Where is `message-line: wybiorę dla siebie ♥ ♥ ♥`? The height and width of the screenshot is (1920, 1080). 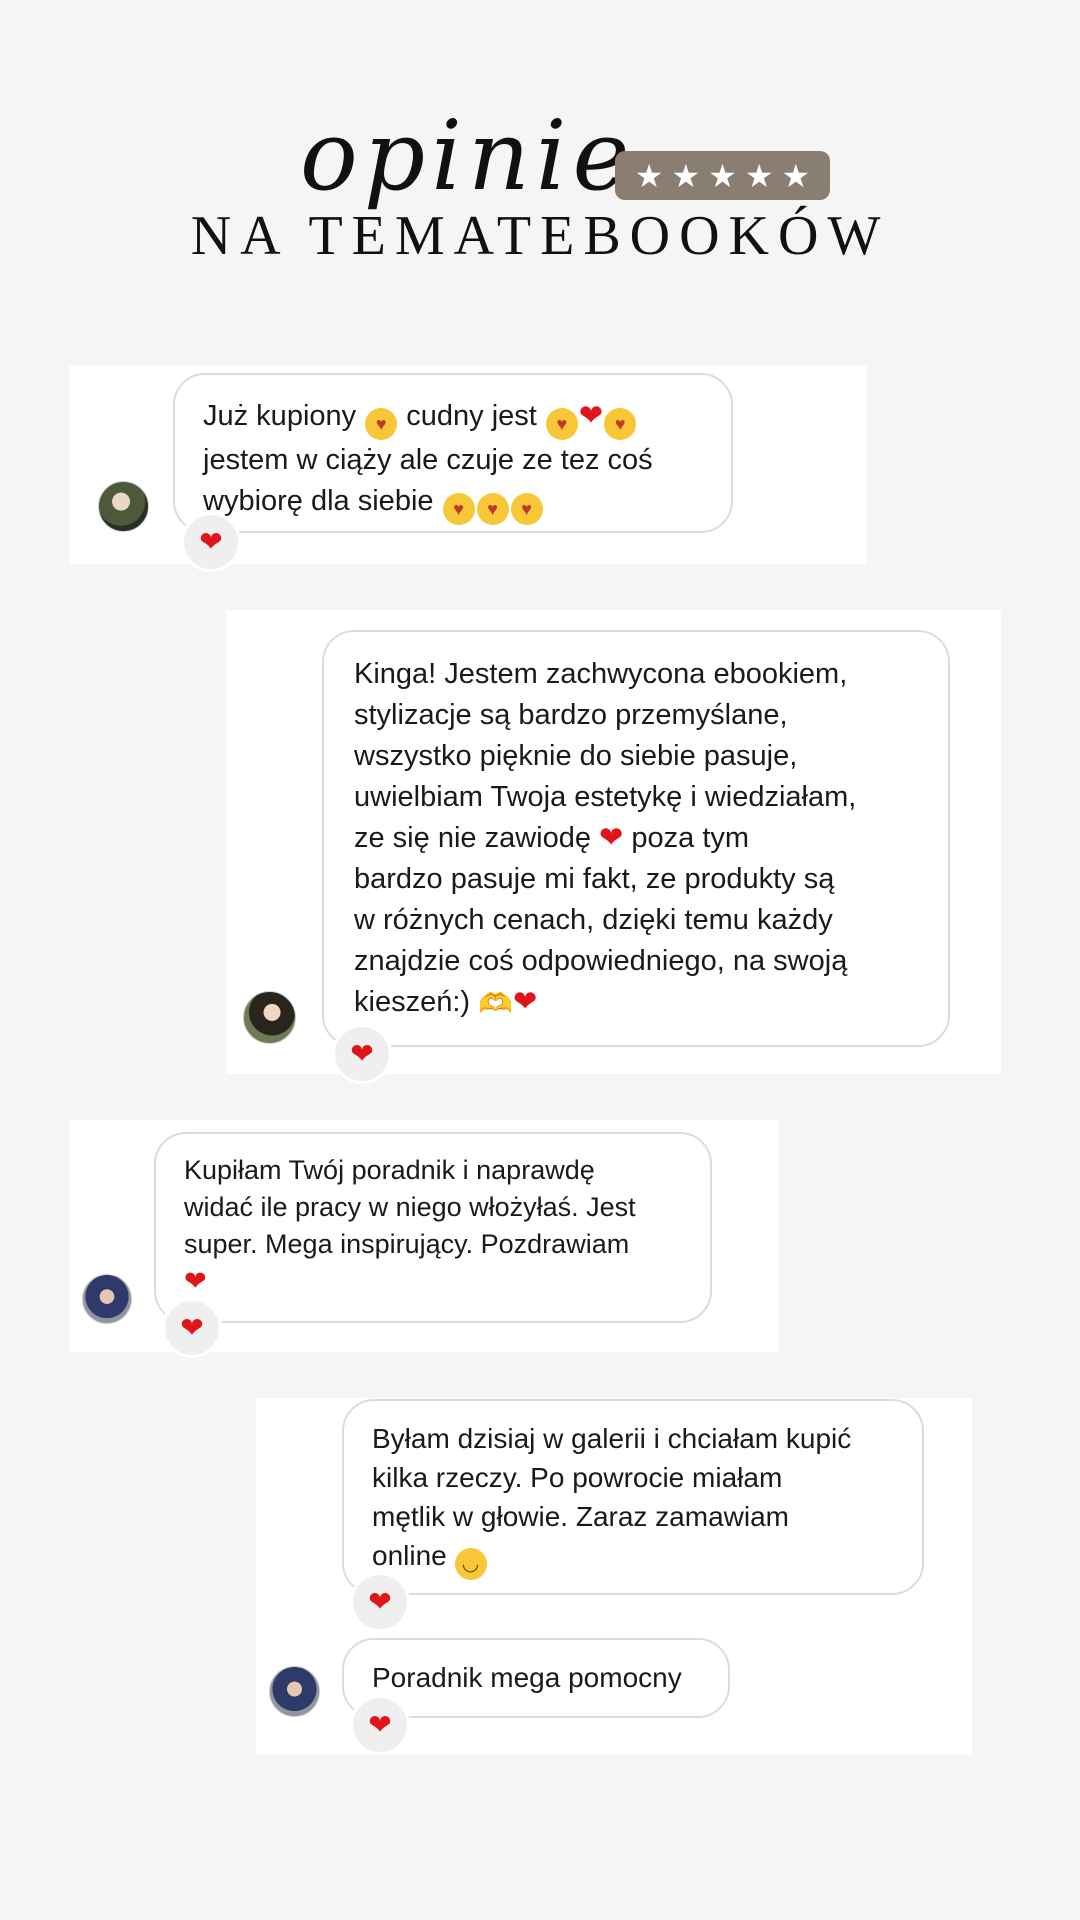 message-line: wybiorę dla siebie ♥ ♥ ♥ is located at coordinates (453, 503).